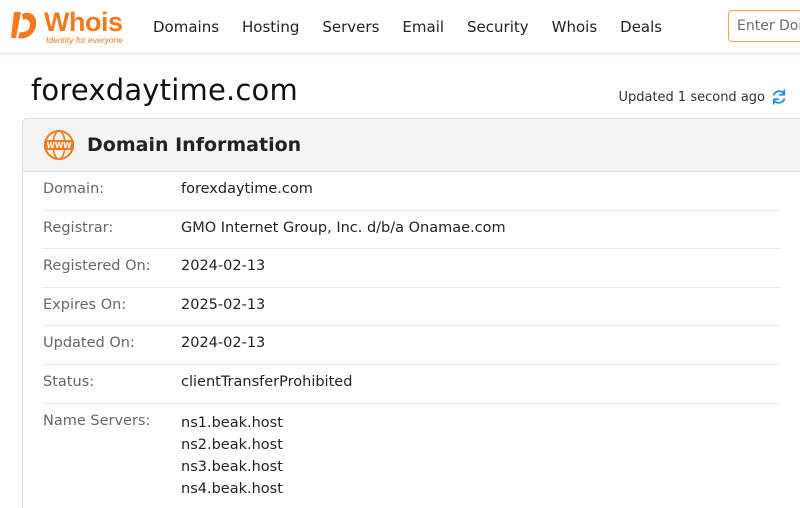 The image size is (800, 508). Describe the element at coordinates (247, 189) in the screenshot. I see `row-value: forexdaytime.com` at that location.